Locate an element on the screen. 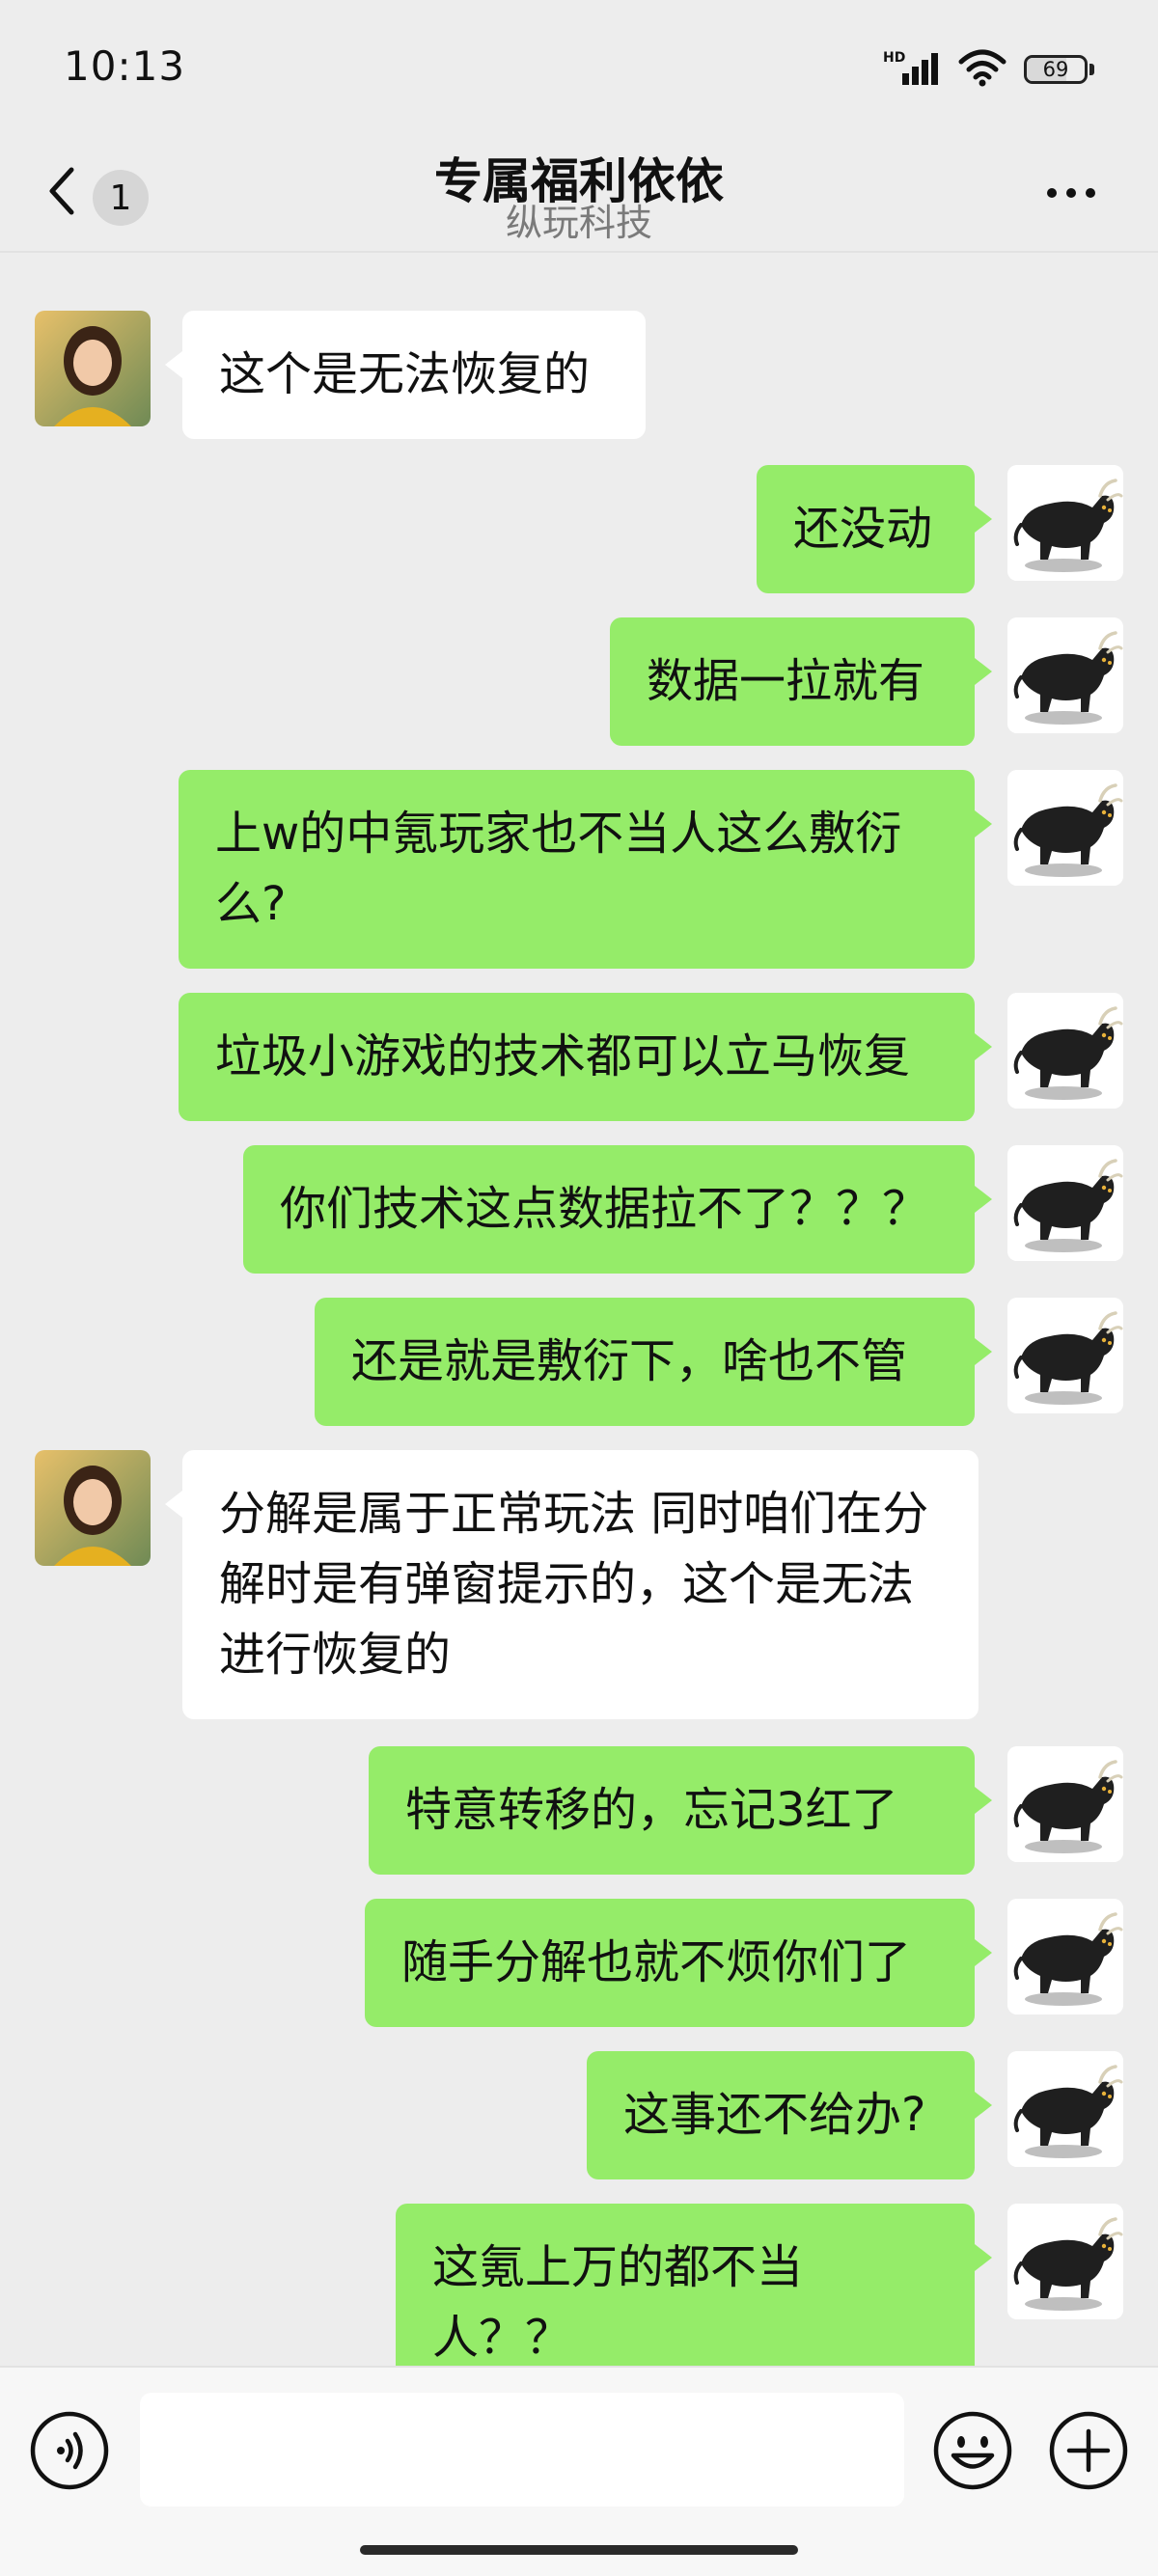 This screenshot has height=2576, width=1158. voice-button is located at coordinates (69, 2450).